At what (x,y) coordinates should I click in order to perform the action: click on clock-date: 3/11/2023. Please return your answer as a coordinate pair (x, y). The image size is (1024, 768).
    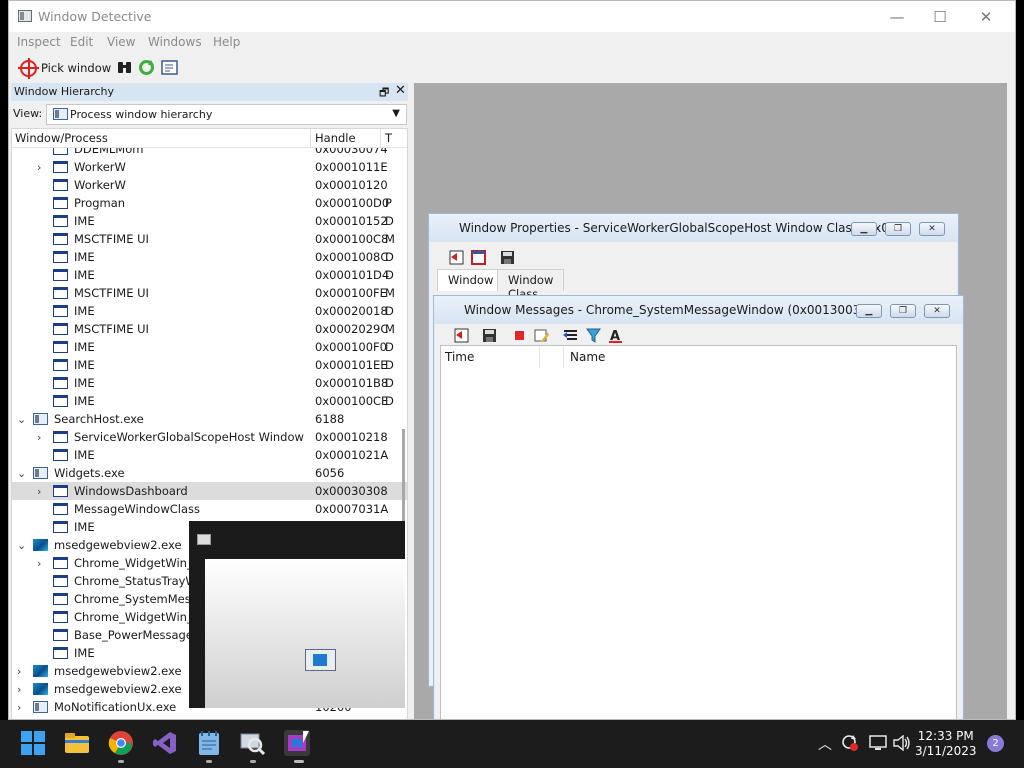
    Looking at the image, I should click on (946, 751).